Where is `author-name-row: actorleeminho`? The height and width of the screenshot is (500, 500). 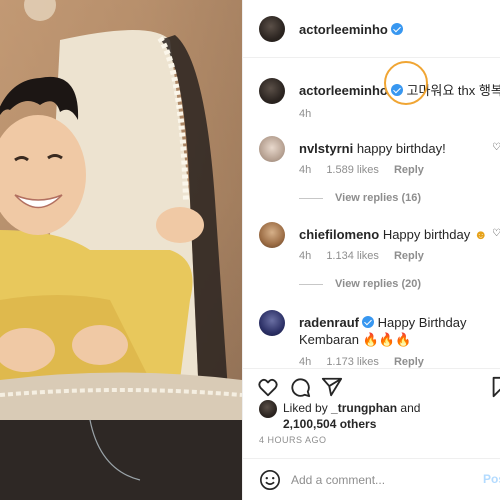
author-name-row: actorleeminho is located at coordinates (351, 30).